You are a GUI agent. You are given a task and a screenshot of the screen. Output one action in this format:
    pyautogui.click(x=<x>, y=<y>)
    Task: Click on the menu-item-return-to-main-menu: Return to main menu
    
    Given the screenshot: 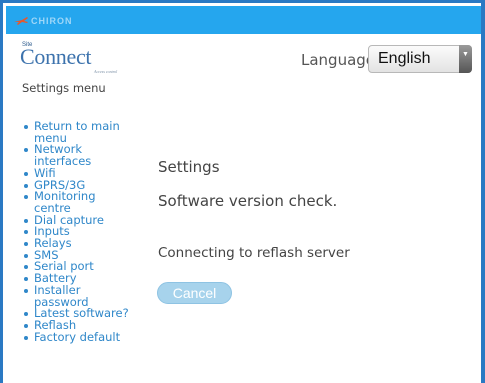 What is the action you would take?
    pyautogui.click(x=79, y=132)
    